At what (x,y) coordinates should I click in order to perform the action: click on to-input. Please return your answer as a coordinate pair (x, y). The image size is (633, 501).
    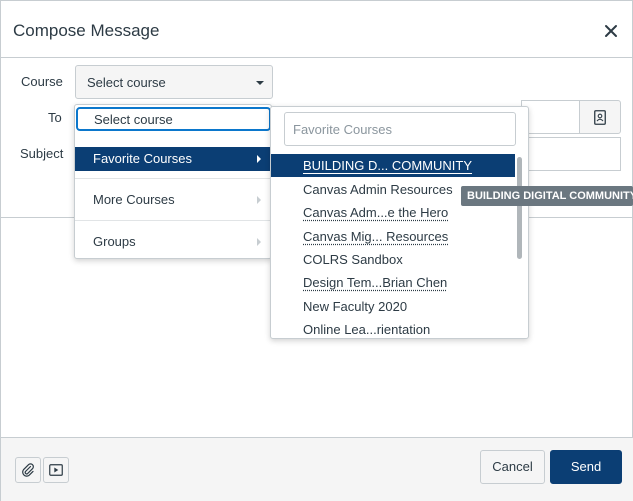
    Looking at the image, I should click on (551, 117).